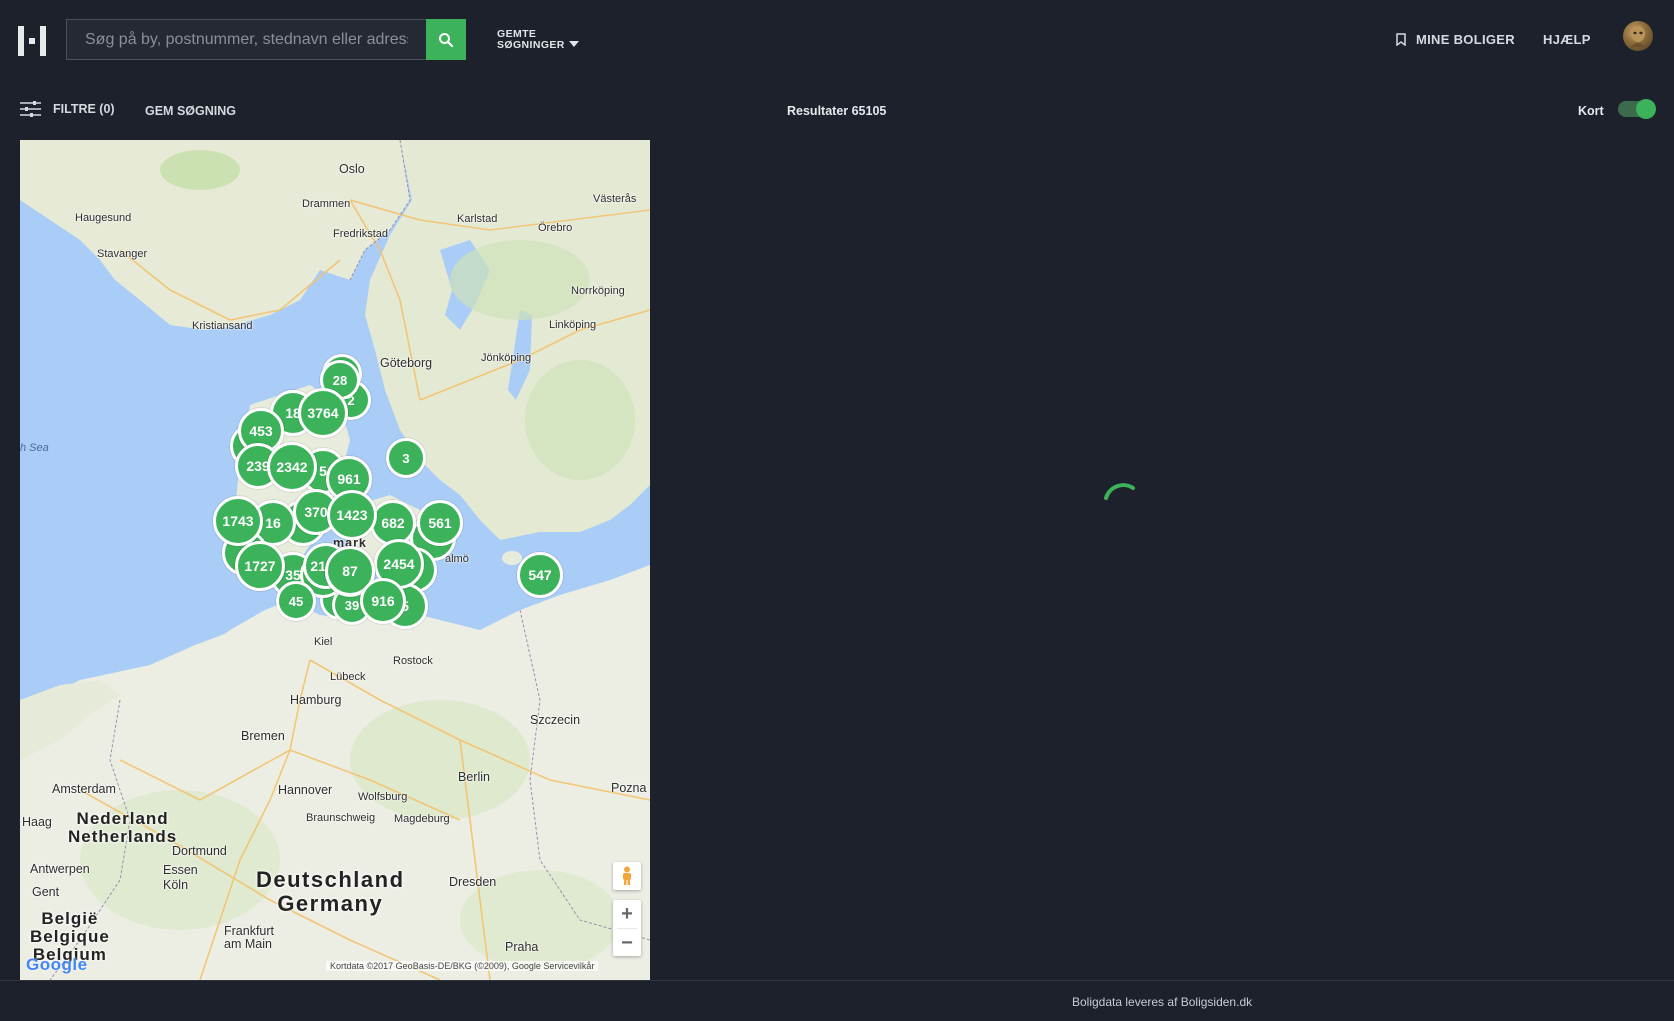 This screenshot has height=1021, width=1674. What do you see at coordinates (540, 575) in the screenshot?
I see `map-cluster: 547` at bounding box center [540, 575].